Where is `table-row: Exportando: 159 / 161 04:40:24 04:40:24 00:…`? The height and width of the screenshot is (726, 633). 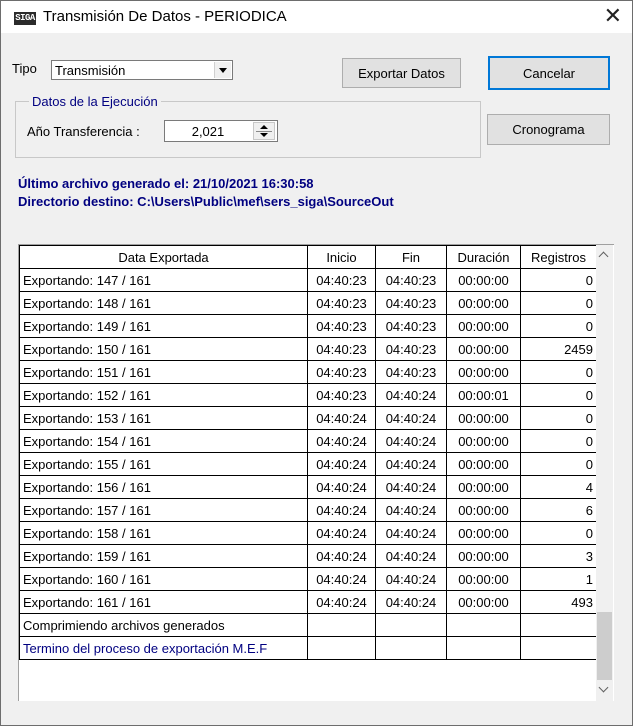
table-row: Exportando: 159 / 161 04:40:24 04:40:24 00:… is located at coordinates (308, 556).